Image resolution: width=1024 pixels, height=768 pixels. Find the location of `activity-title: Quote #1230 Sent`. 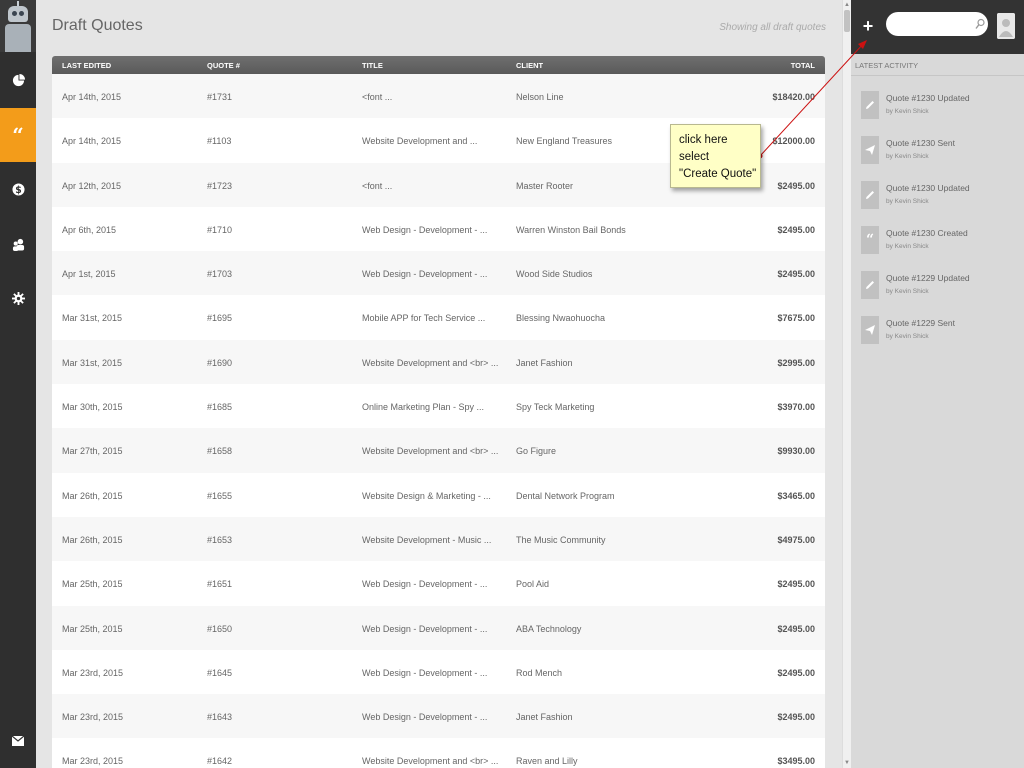

activity-title: Quote #1230 Sent is located at coordinates (920, 143).